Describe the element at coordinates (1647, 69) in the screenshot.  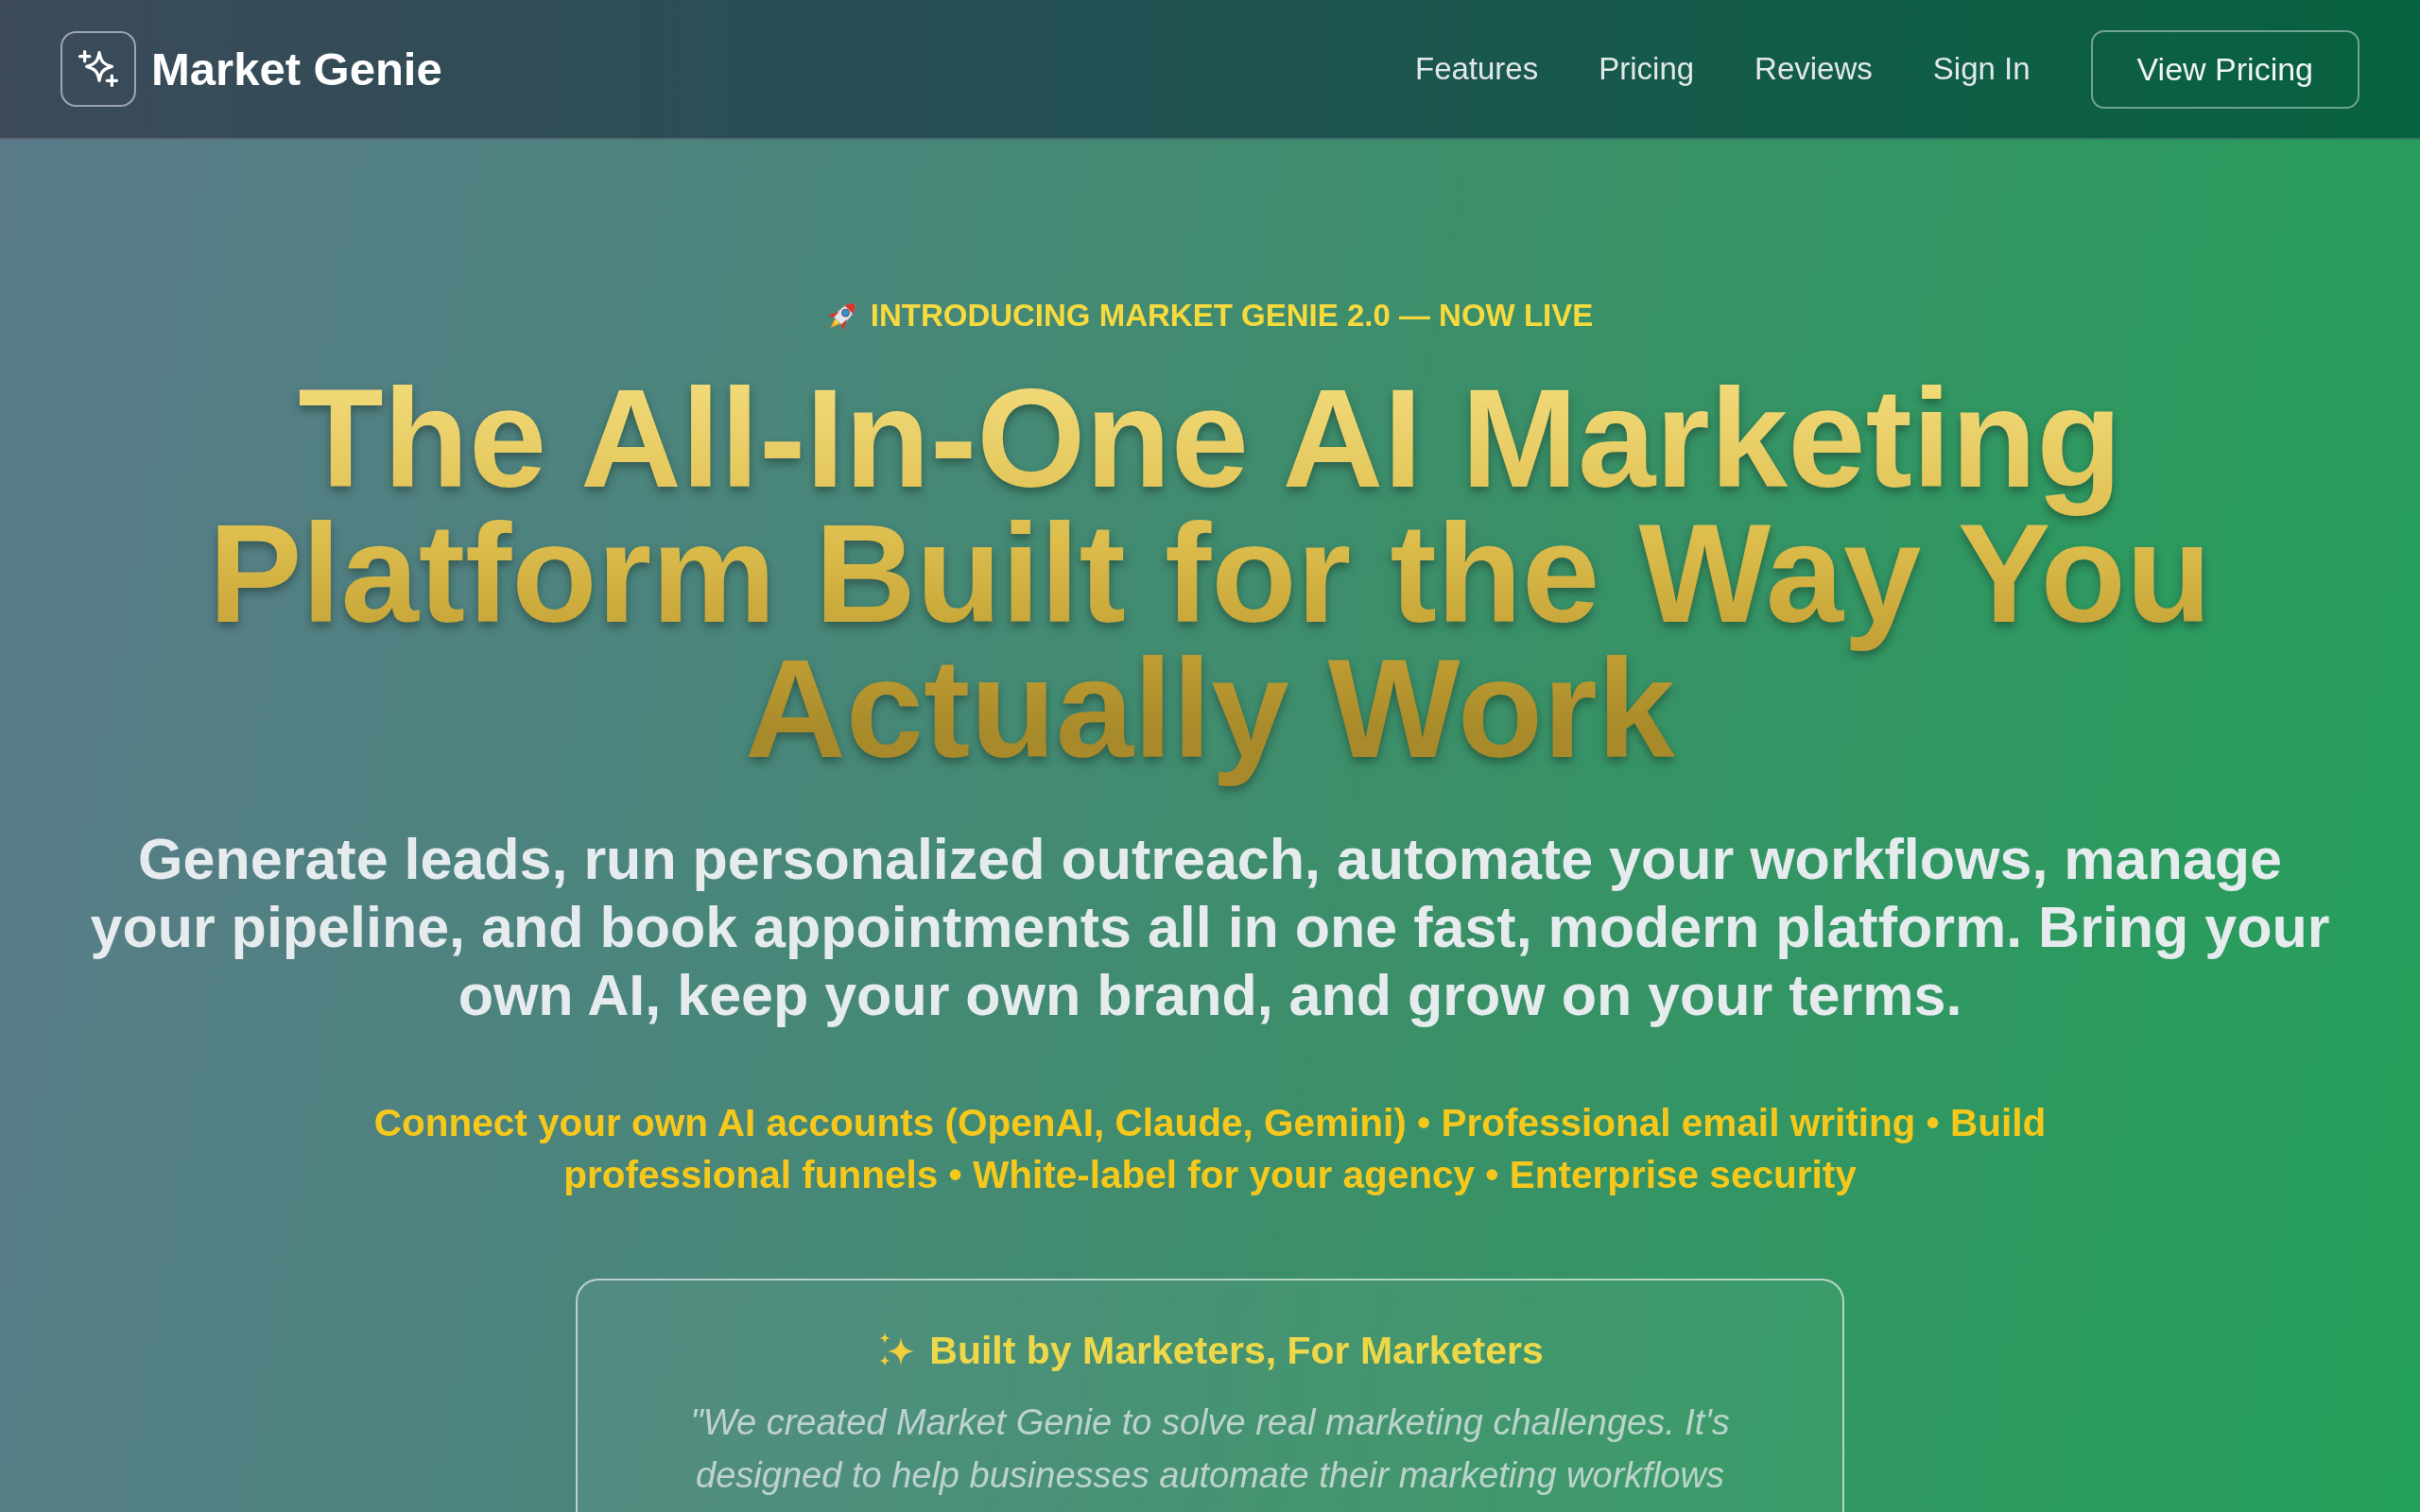
I see `nav-link: Pricing` at that location.